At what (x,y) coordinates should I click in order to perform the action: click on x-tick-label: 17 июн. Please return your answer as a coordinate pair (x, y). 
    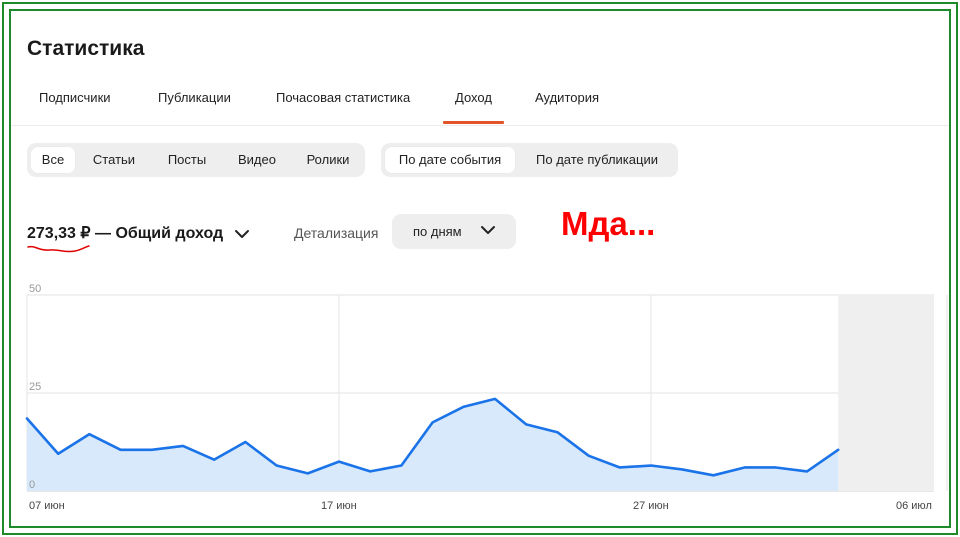
    Looking at the image, I should click on (339, 506).